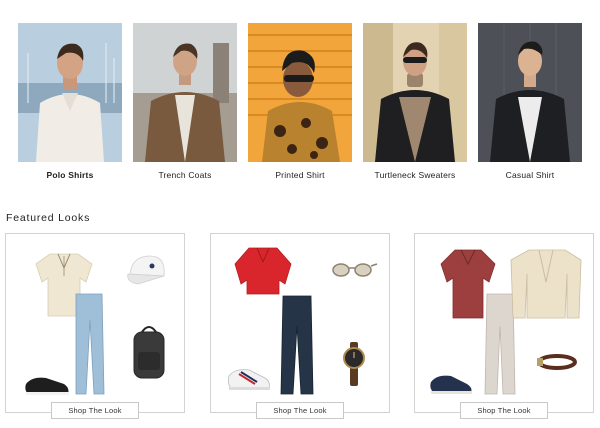  Describe the element at coordinates (300, 175) in the screenshot. I see `category-label: Printed Shirt` at that location.